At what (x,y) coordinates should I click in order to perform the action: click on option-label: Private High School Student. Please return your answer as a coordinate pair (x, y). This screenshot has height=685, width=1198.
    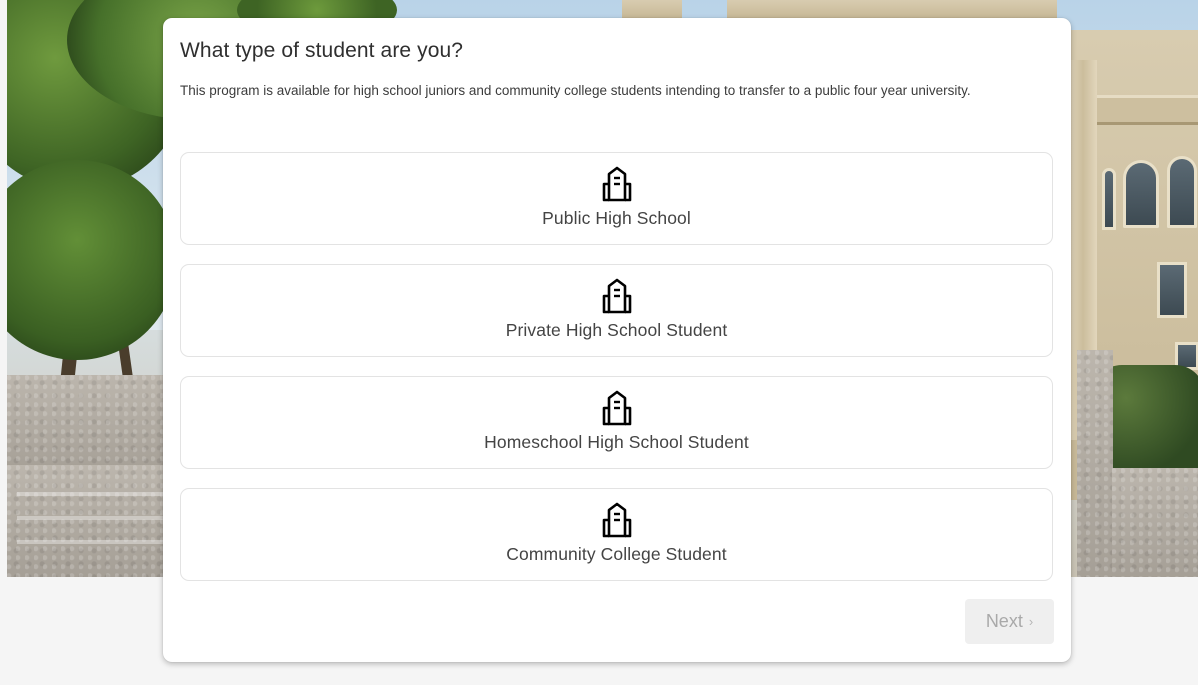
    Looking at the image, I should click on (616, 330).